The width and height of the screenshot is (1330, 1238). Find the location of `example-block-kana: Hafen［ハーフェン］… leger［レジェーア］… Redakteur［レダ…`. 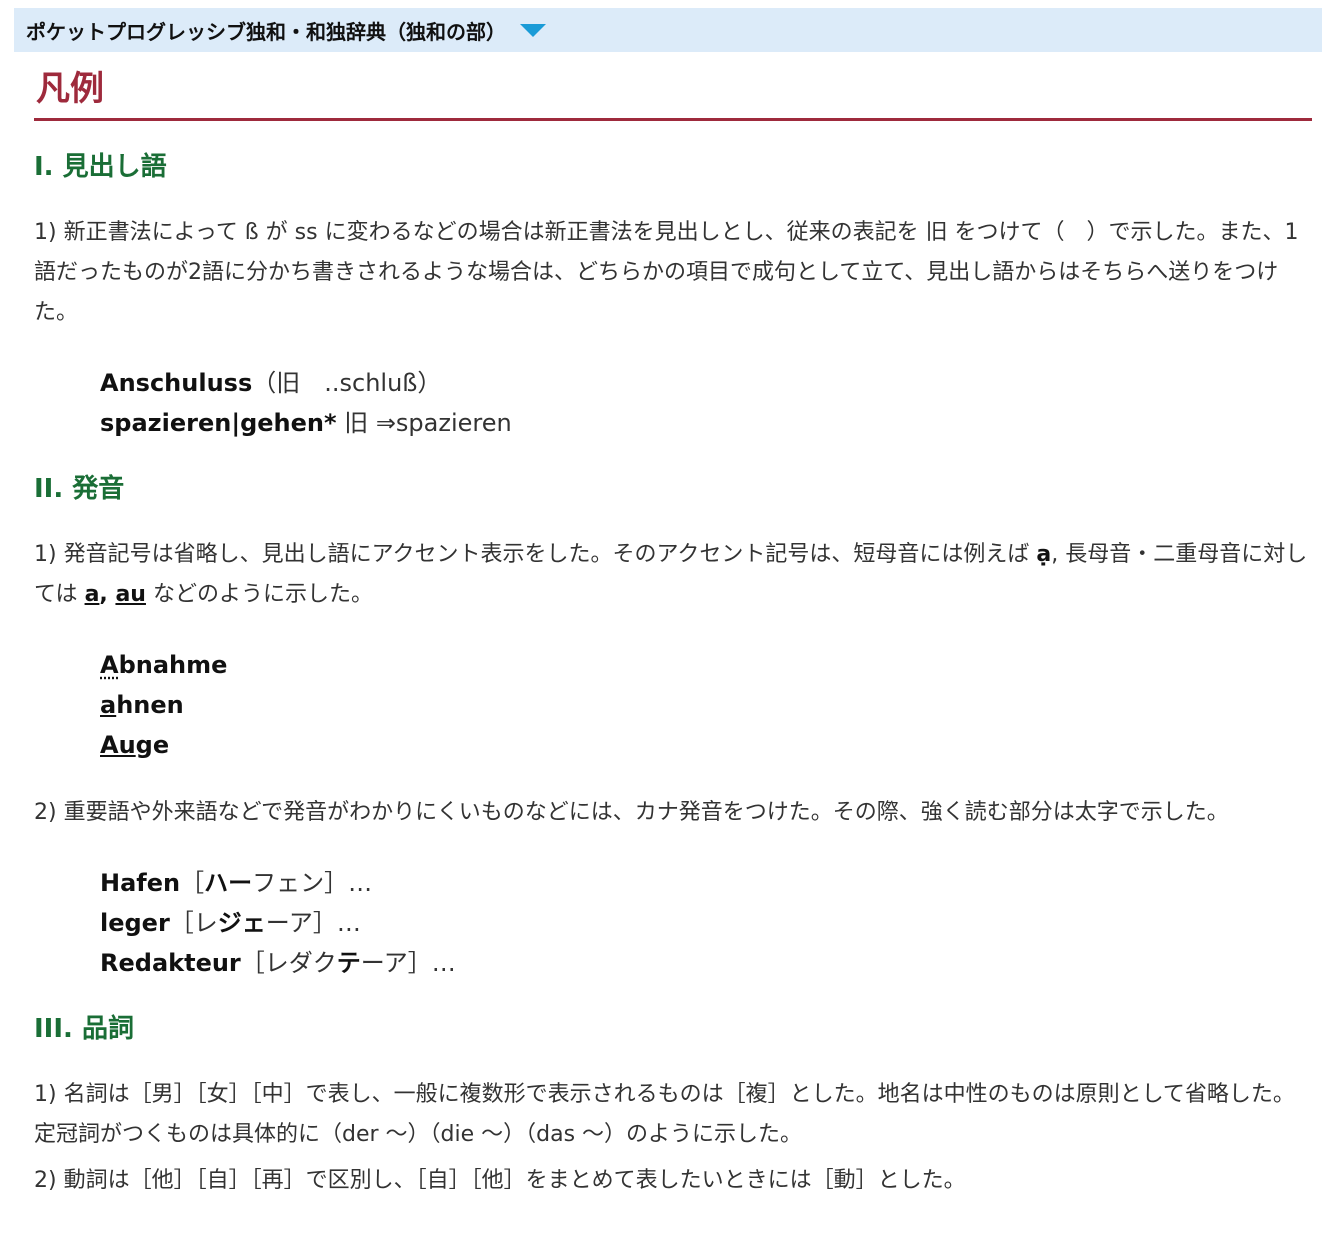

example-block-kana: Hafen［ハーフェン］… leger［レジェーア］… Redakteur［レダ… is located at coordinates (706, 923).